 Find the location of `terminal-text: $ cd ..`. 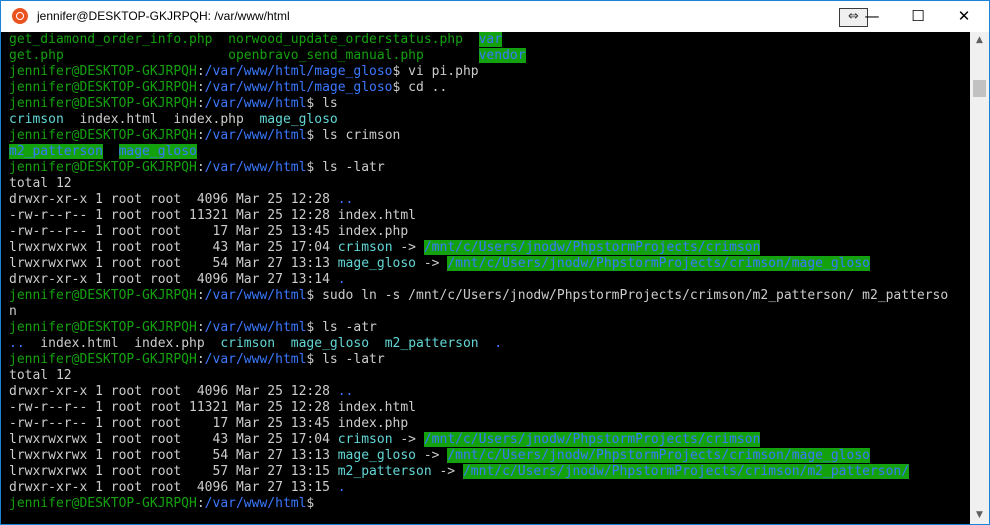

terminal-text: $ cd .. is located at coordinates (420, 87).